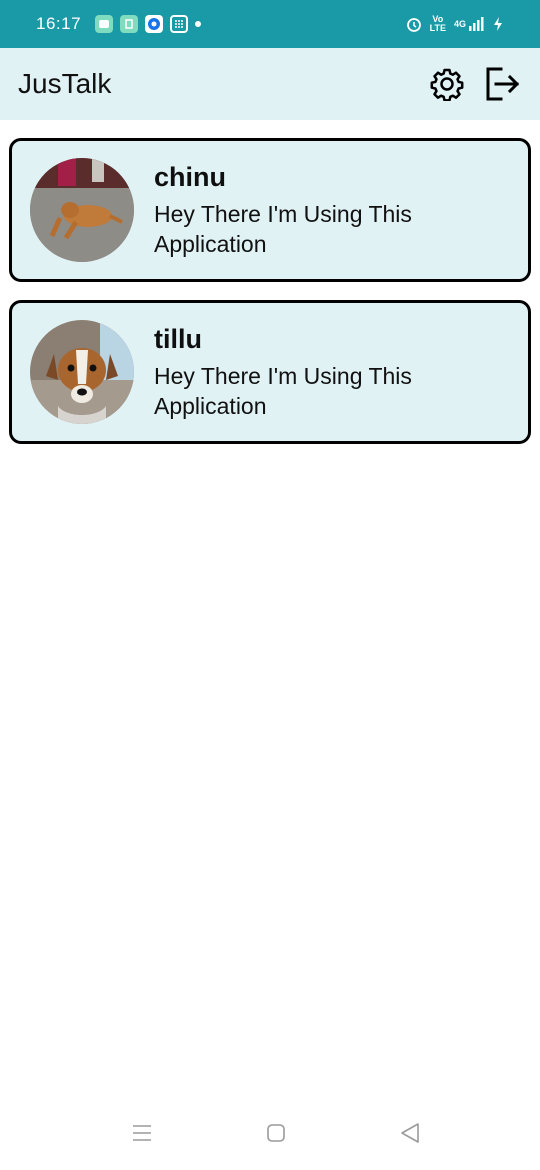  I want to click on notification-icons, so click(148, 24).